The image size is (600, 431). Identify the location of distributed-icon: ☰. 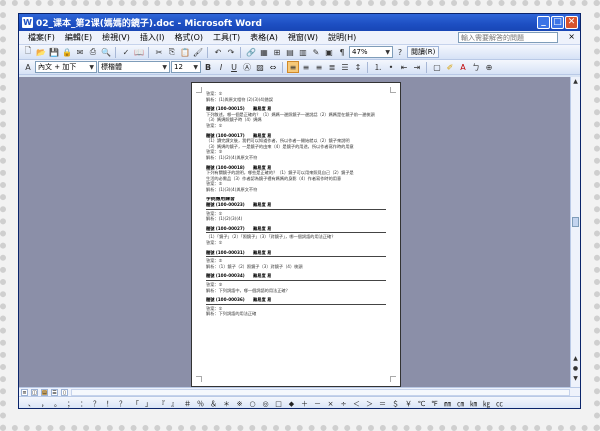
(345, 67).